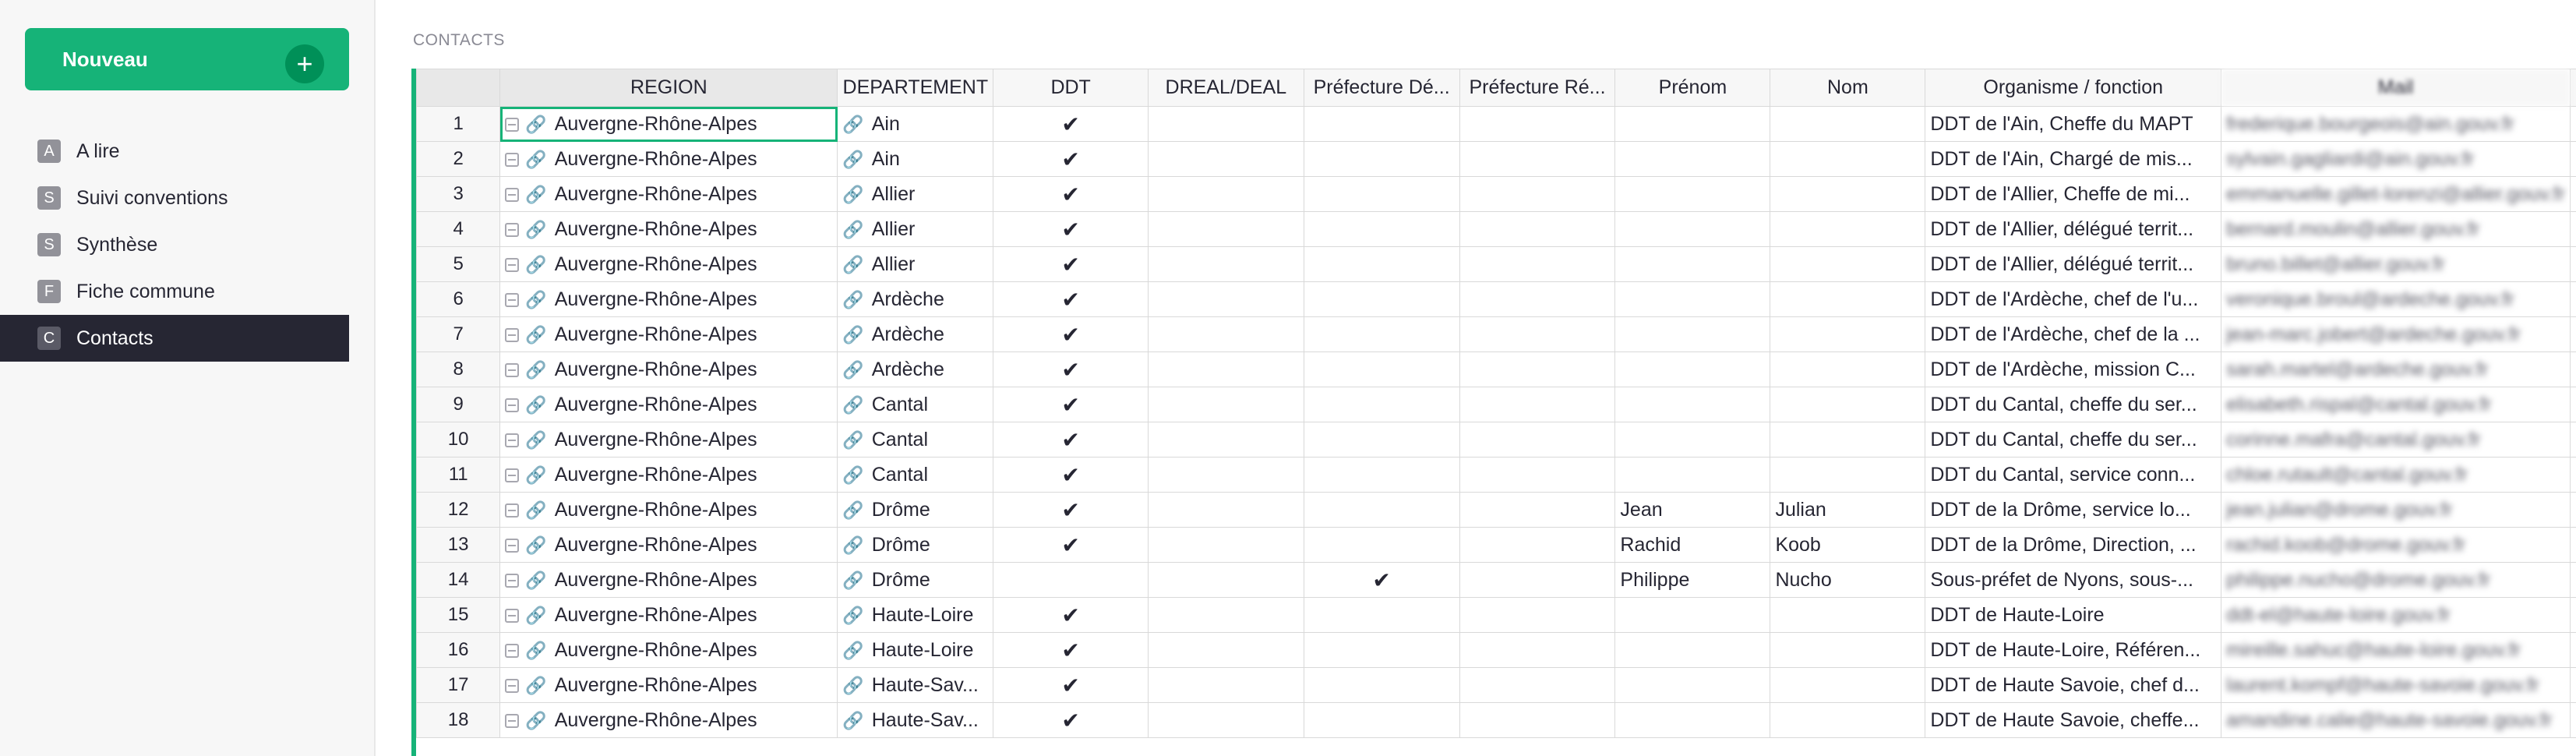 Image resolution: width=2576 pixels, height=756 pixels. What do you see at coordinates (458, 264) in the screenshot?
I see `row-number: 5` at bounding box center [458, 264].